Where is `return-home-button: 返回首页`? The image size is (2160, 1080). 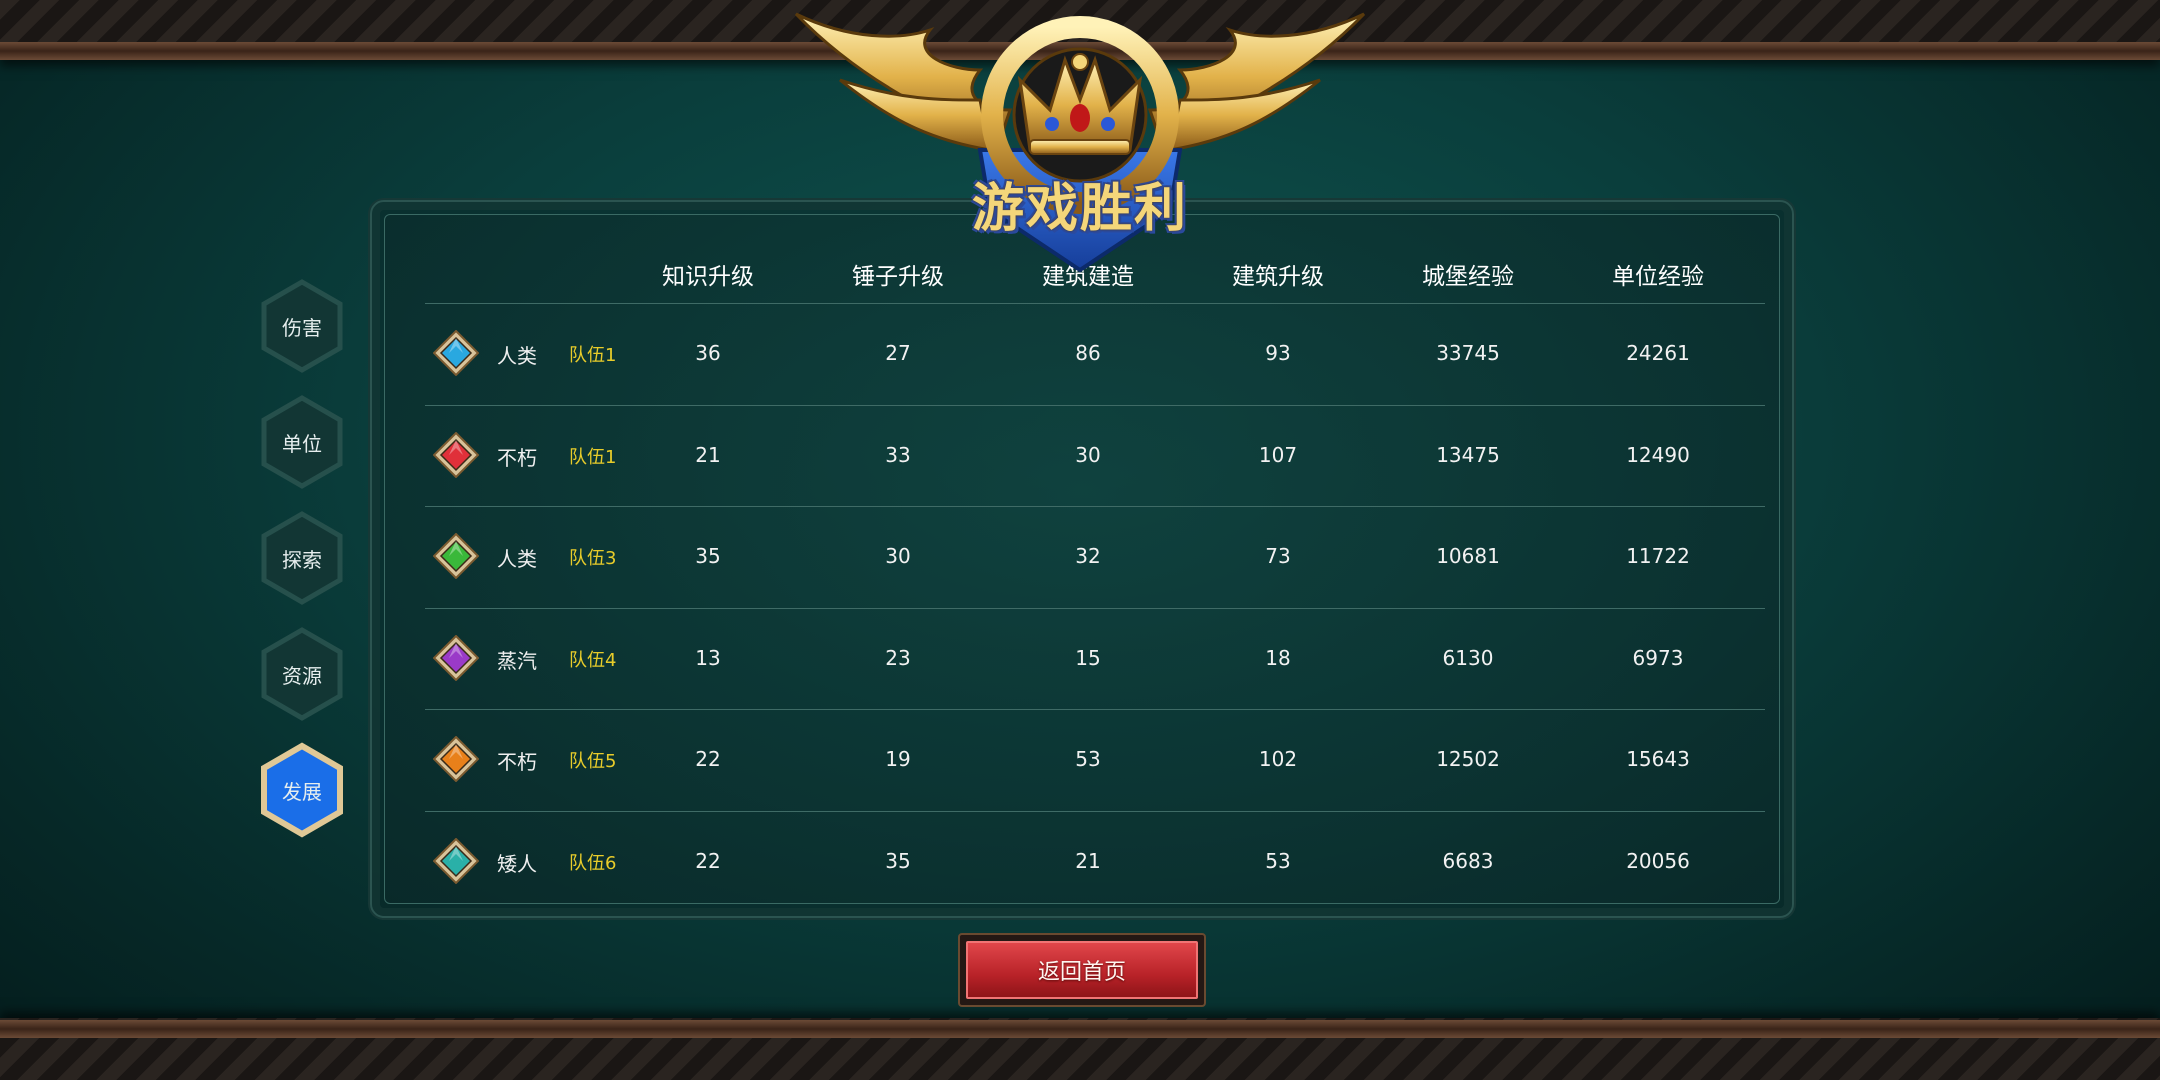
return-home-button: 返回首页 is located at coordinates (1082, 970).